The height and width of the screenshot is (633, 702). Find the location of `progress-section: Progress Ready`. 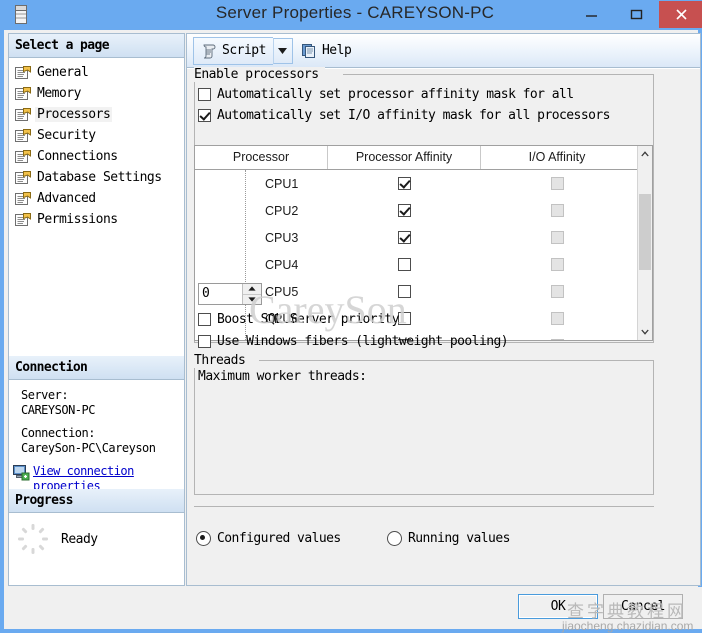

progress-section: Progress Ready is located at coordinates (96, 522).